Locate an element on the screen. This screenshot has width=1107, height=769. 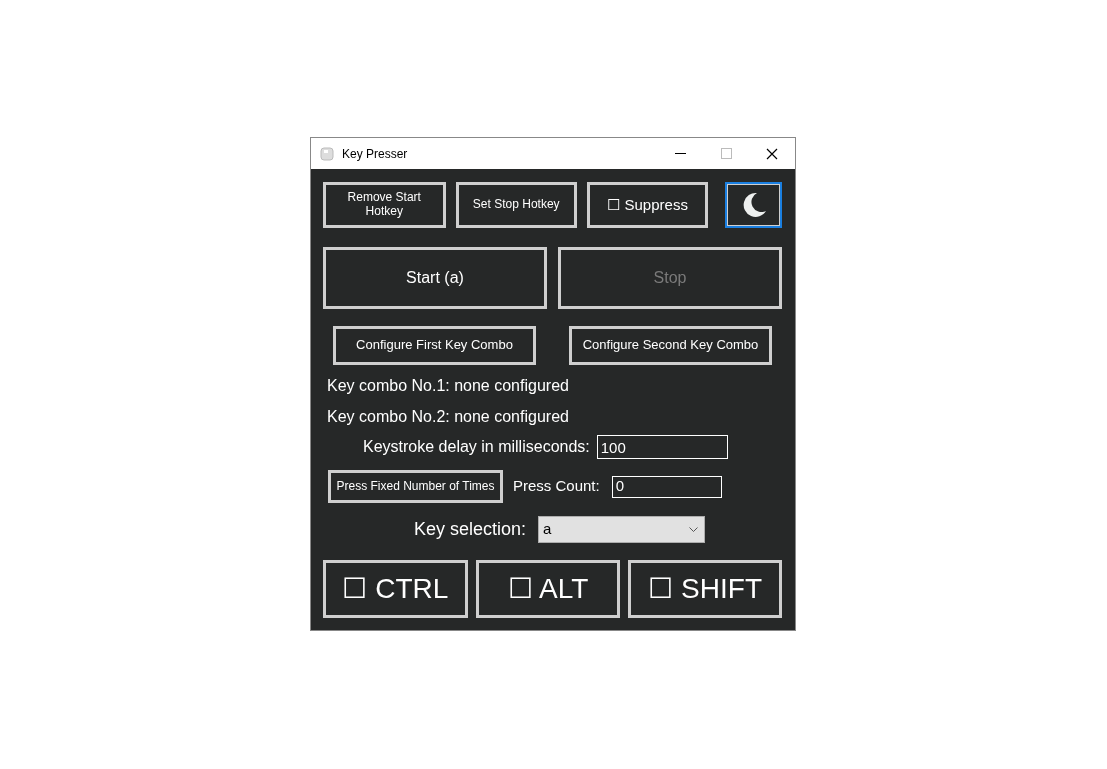
chevron-down-icon is located at coordinates (694, 529).